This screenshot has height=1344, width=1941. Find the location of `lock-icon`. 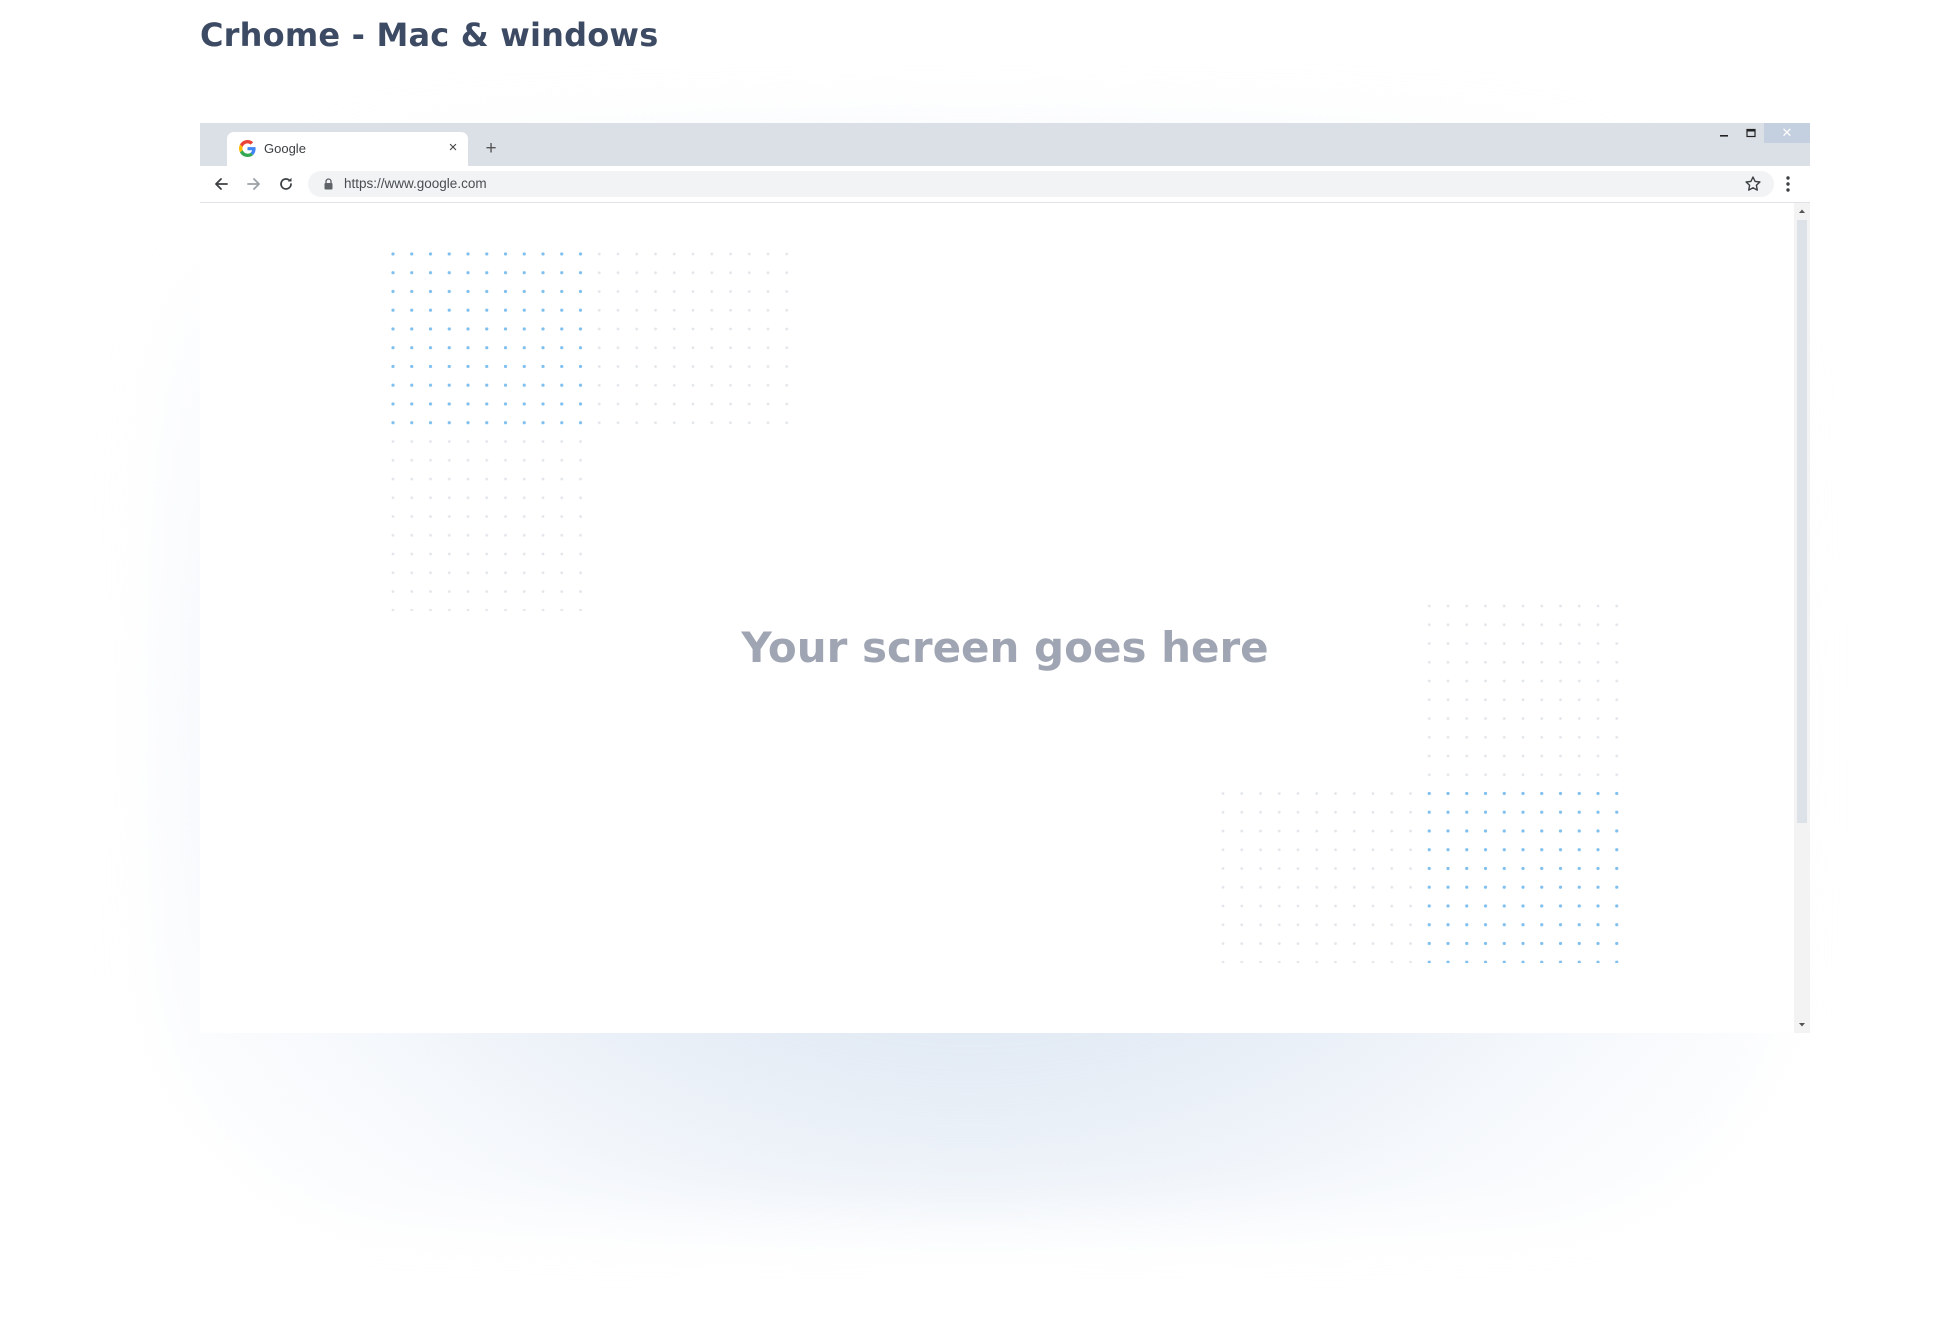

lock-icon is located at coordinates (328, 184).